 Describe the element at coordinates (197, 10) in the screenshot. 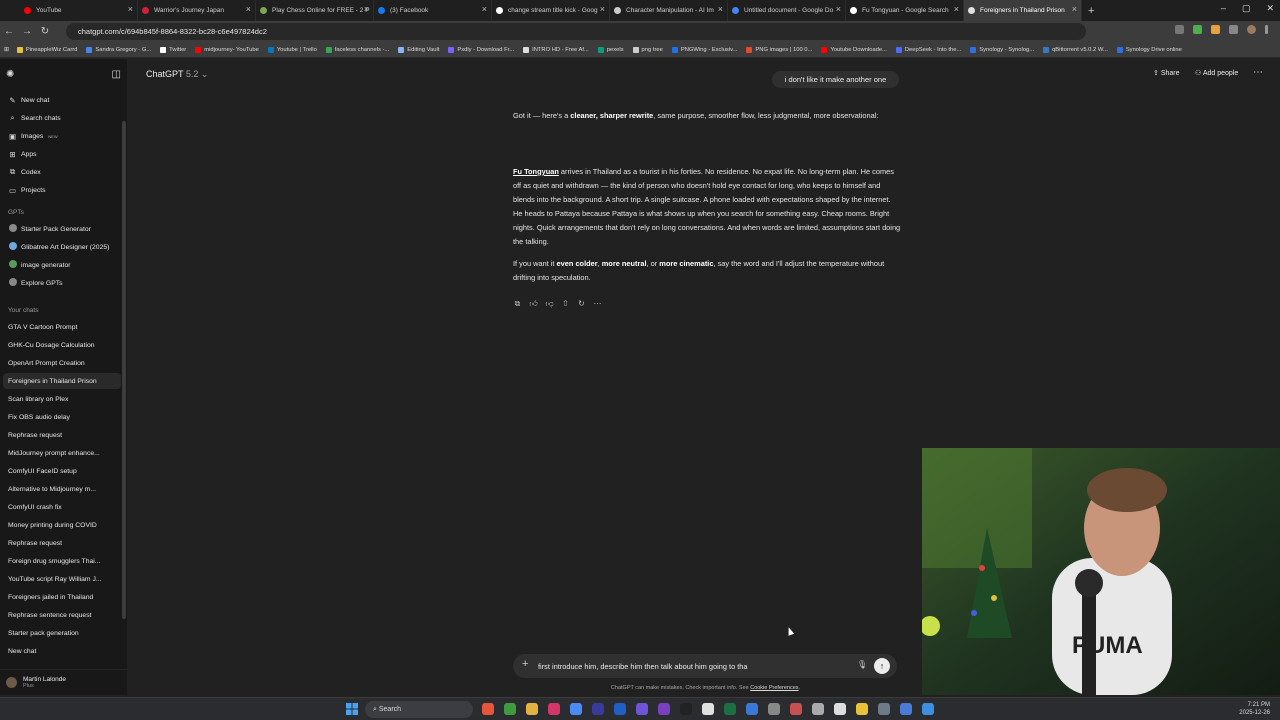

I see `browser-tab: Warrior's Journey Japan ×` at that location.